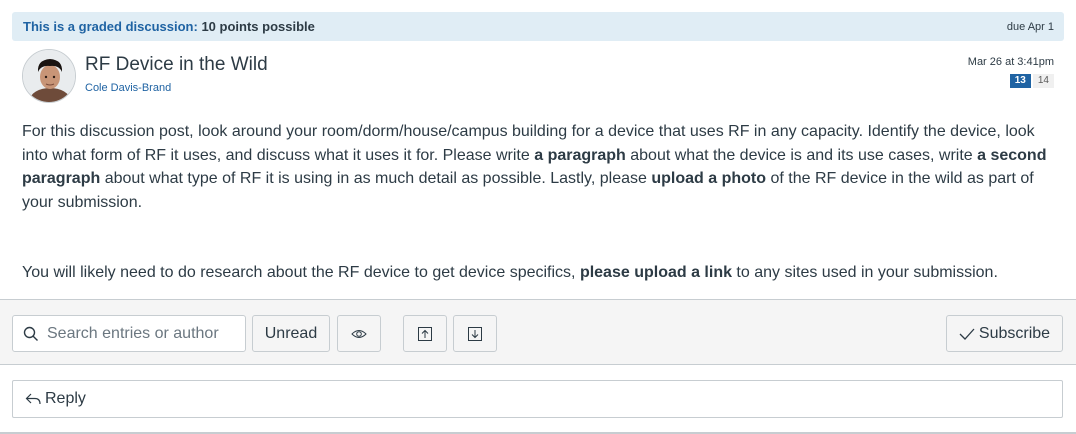 Image resolution: width=1076 pixels, height=434 pixels. What do you see at coordinates (142, 333) in the screenshot?
I see `search-input` at bounding box center [142, 333].